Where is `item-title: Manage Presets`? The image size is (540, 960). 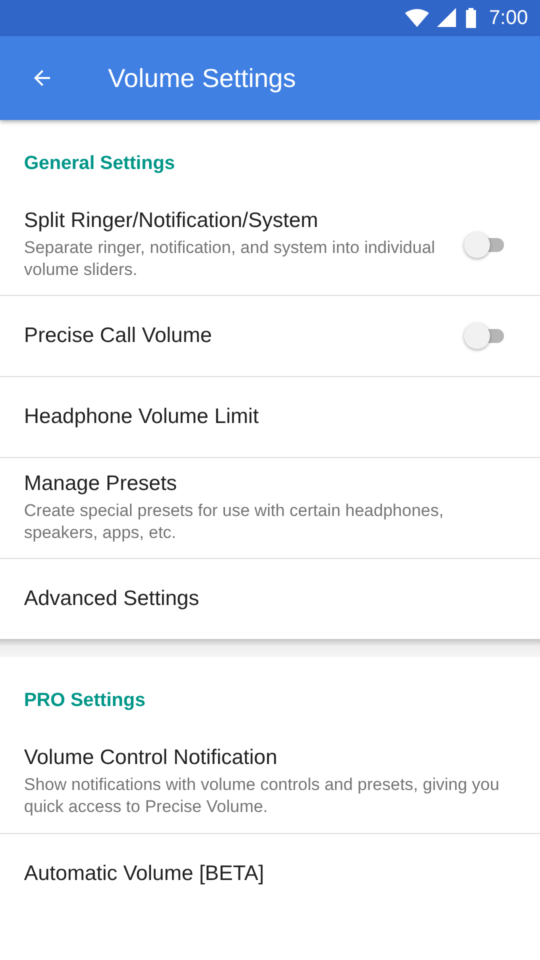 item-title: Manage Presets is located at coordinates (101, 484).